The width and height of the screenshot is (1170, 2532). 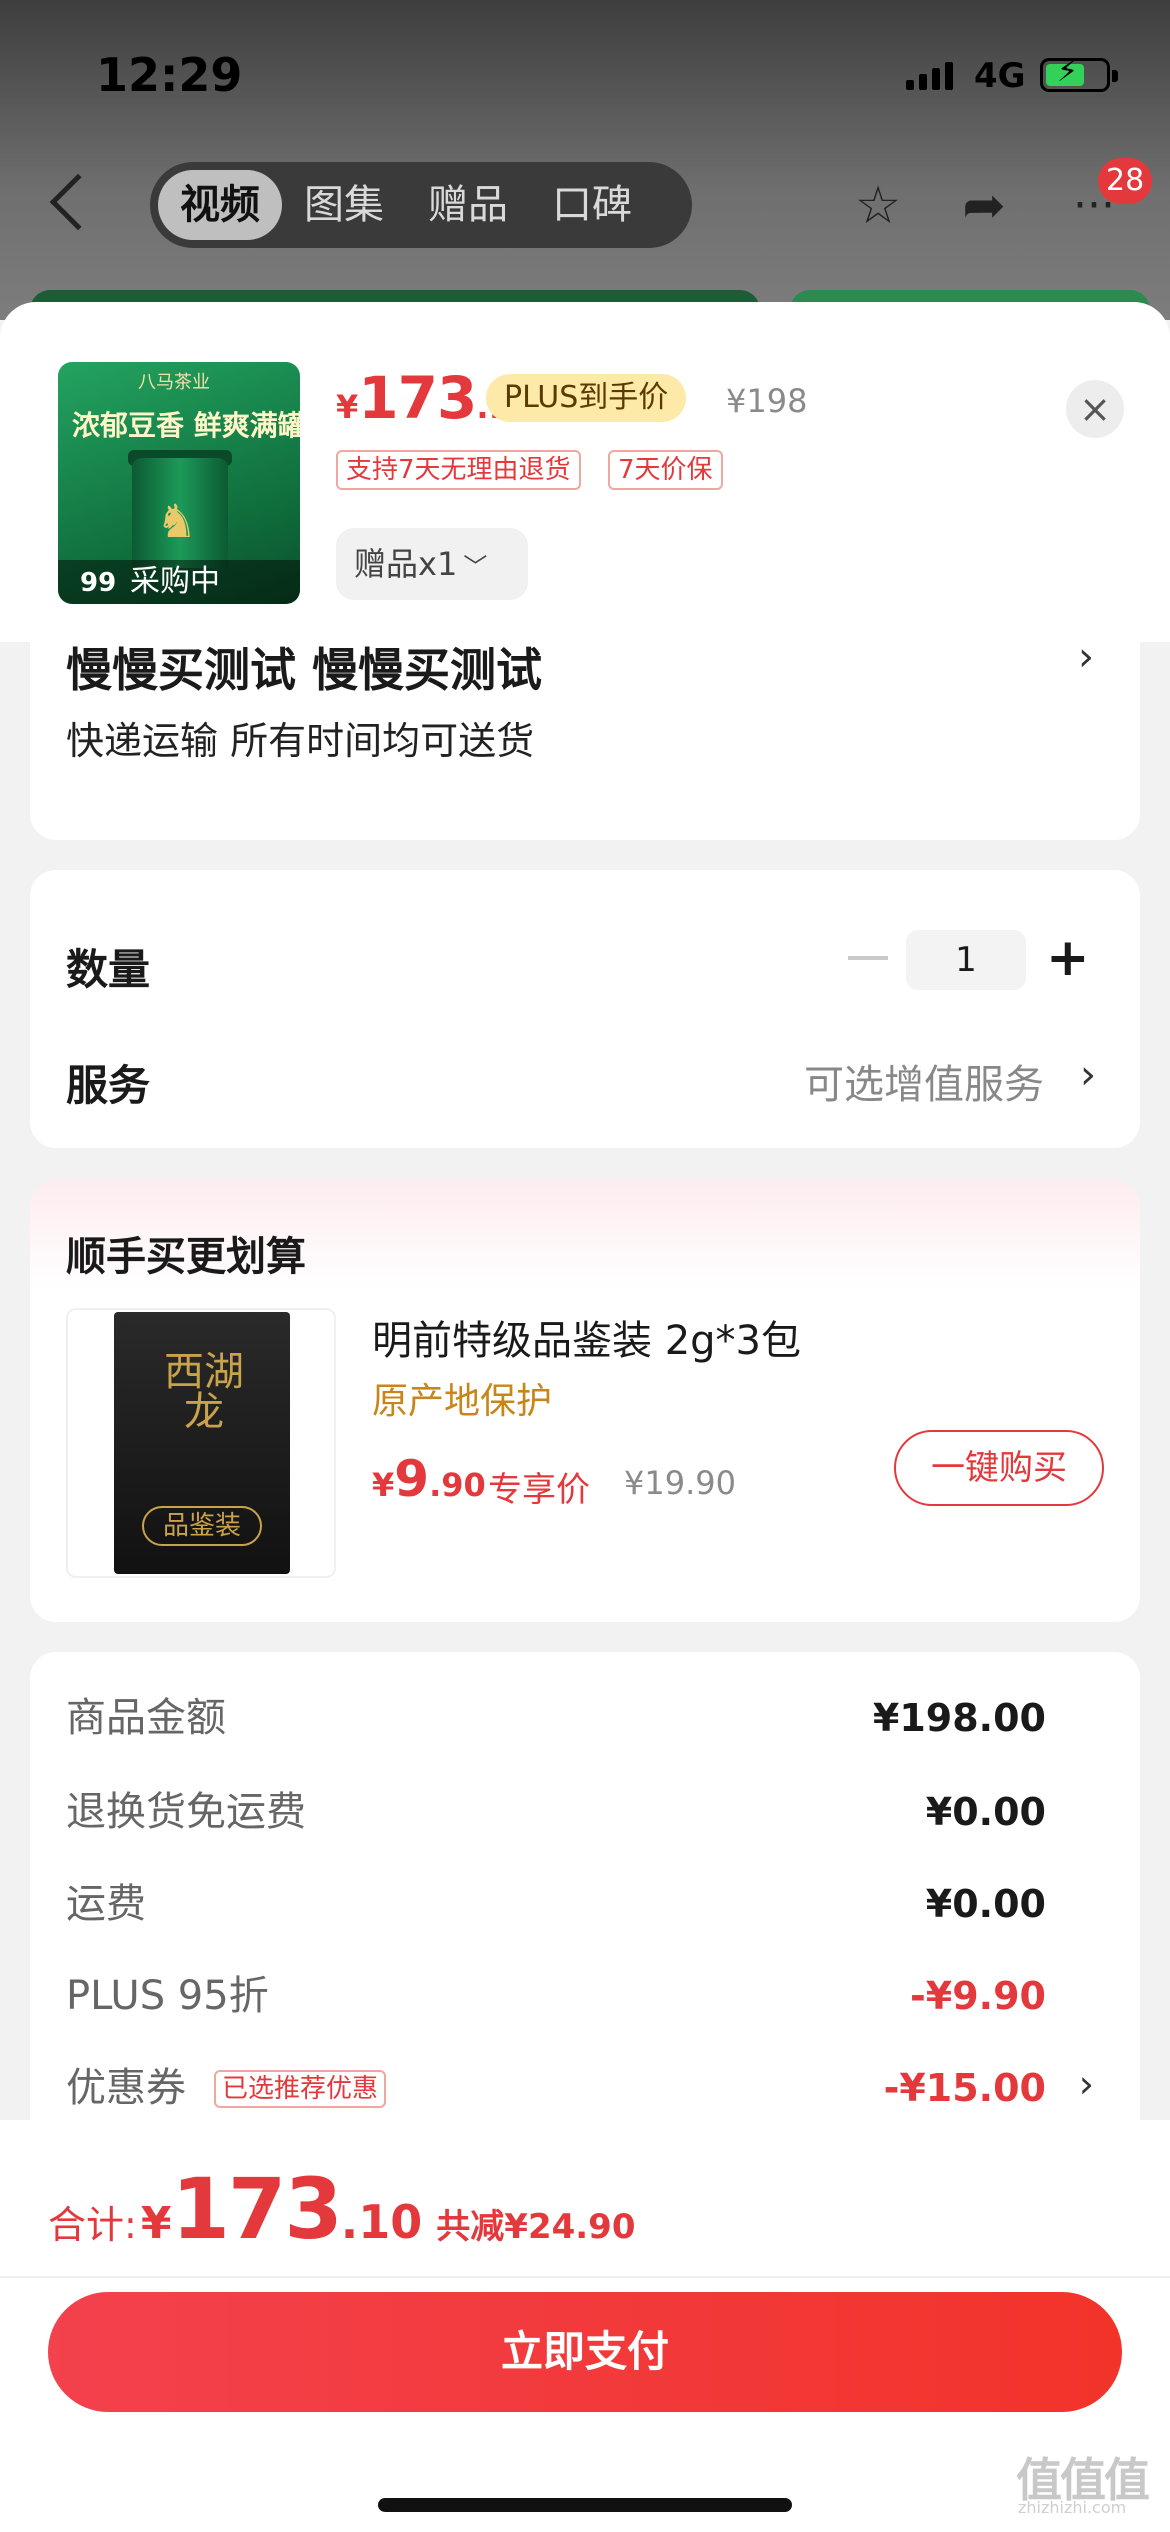 I want to click on thumb-slogan: 浓郁豆香 鲜爽满罐, so click(x=186, y=425).